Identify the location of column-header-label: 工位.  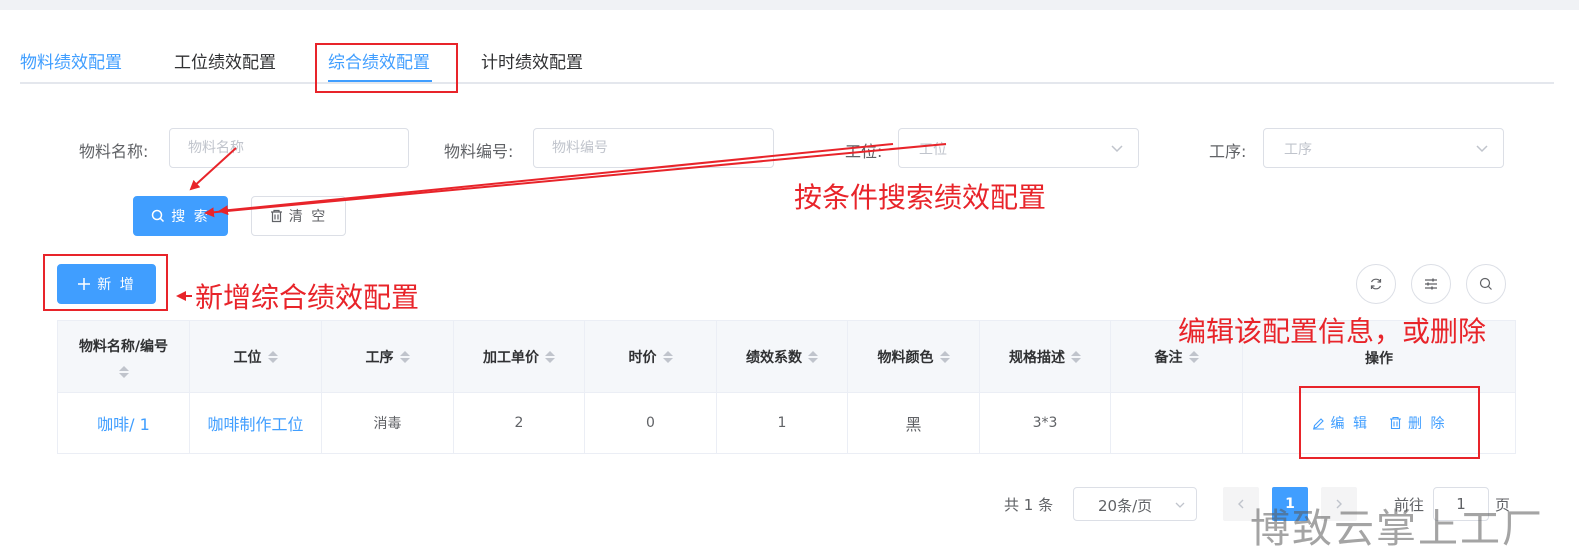
(247, 357).